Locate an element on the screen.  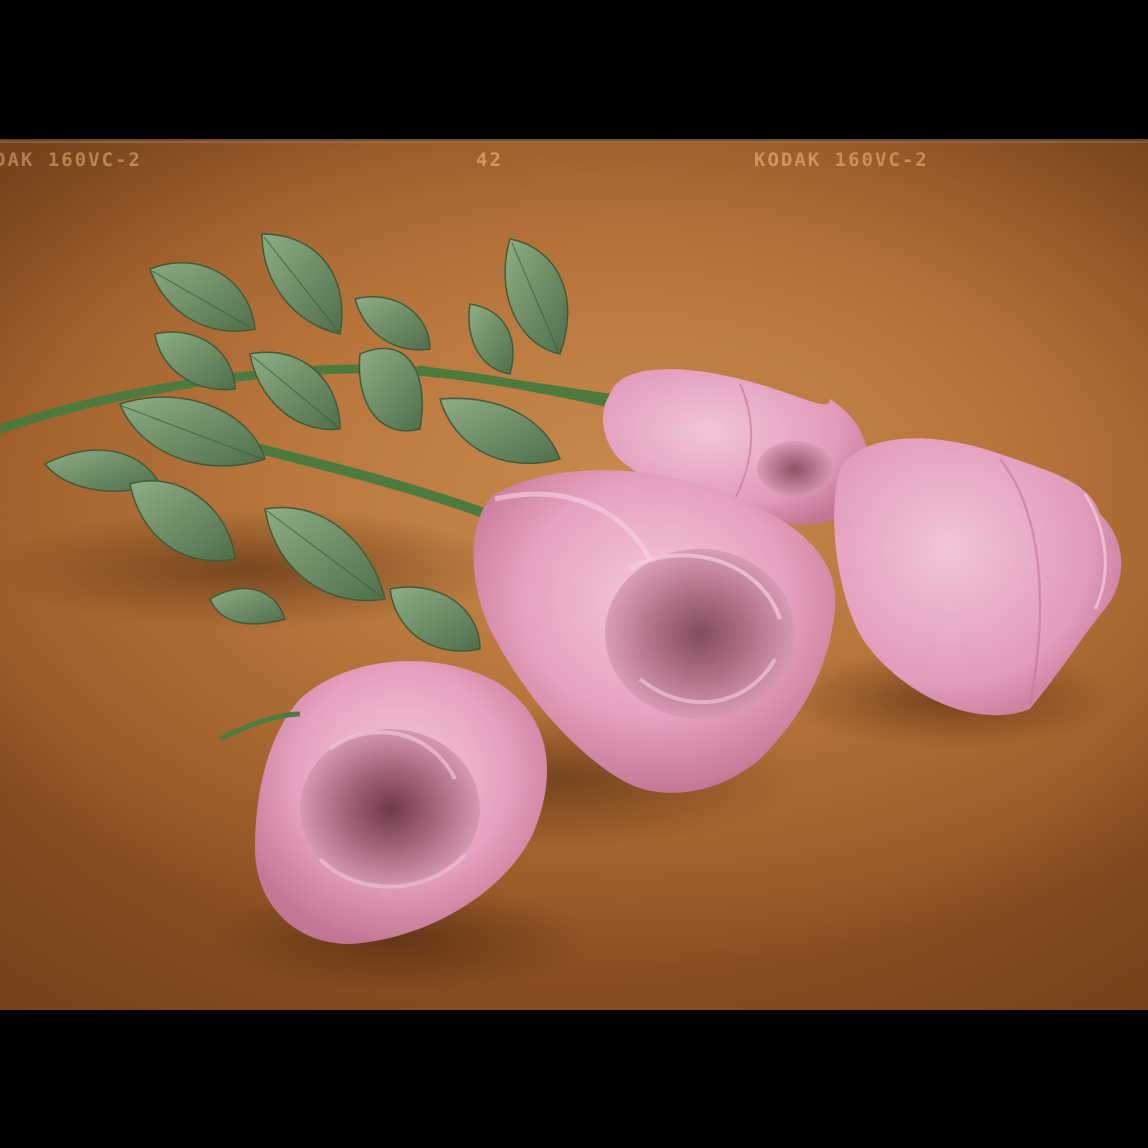
letterbox-bottom is located at coordinates (574, 1079).